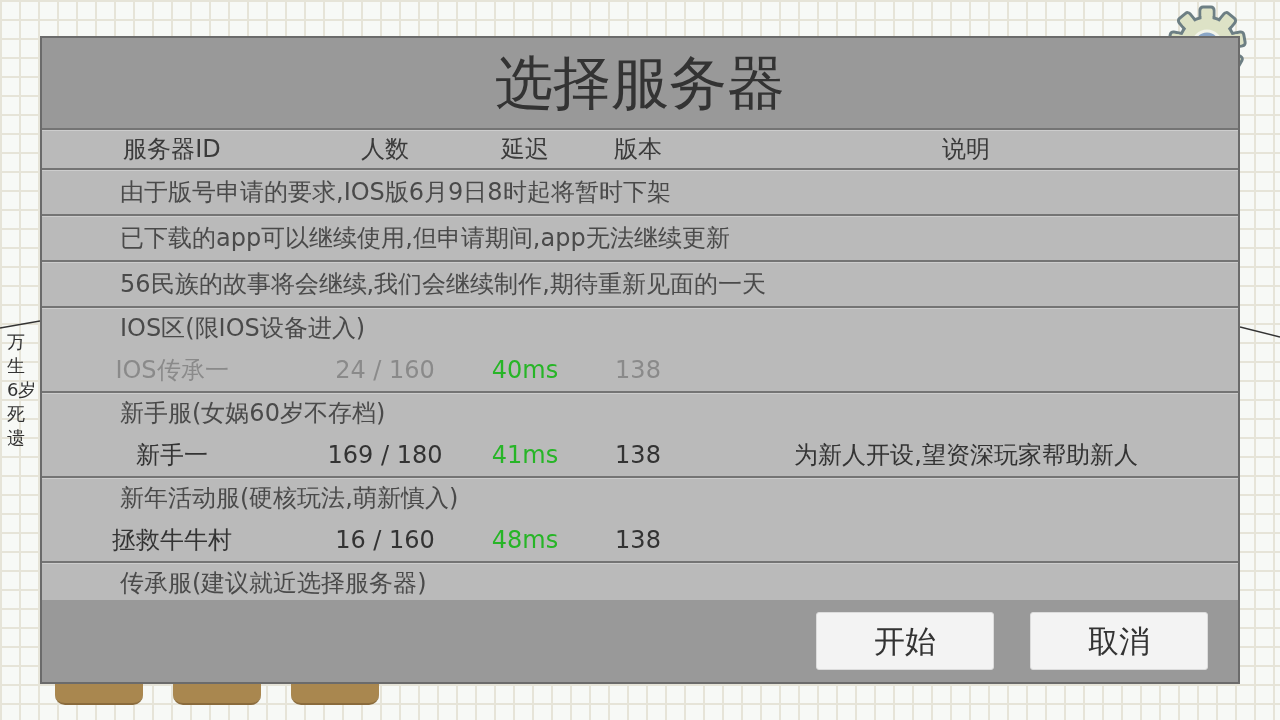  Describe the element at coordinates (289, 498) in the screenshot. I see `group-heading: 新年活动服(硬核玩法,萌新慎入)` at that location.